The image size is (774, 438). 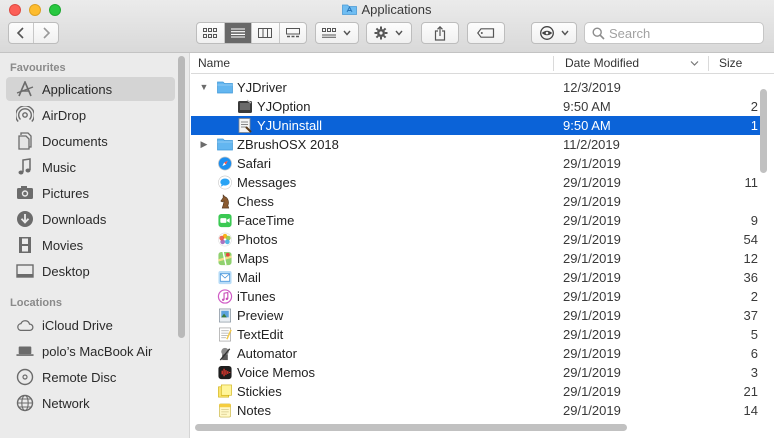 What do you see at coordinates (478, 353) in the screenshot?
I see `file-row: Automator 29/1/2019 6` at bounding box center [478, 353].